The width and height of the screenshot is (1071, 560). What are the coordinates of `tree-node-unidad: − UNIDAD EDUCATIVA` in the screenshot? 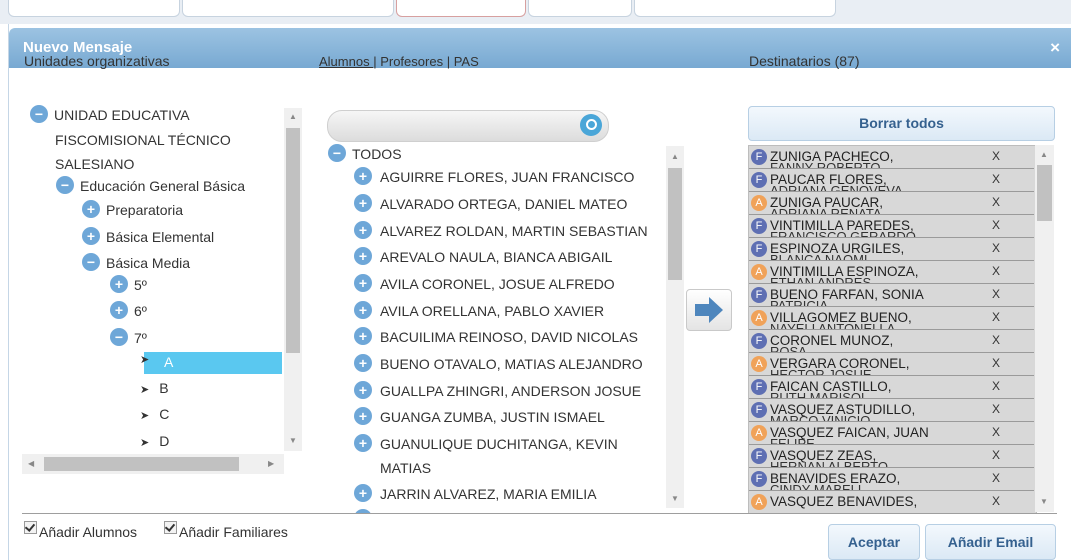 It's located at (110, 115).